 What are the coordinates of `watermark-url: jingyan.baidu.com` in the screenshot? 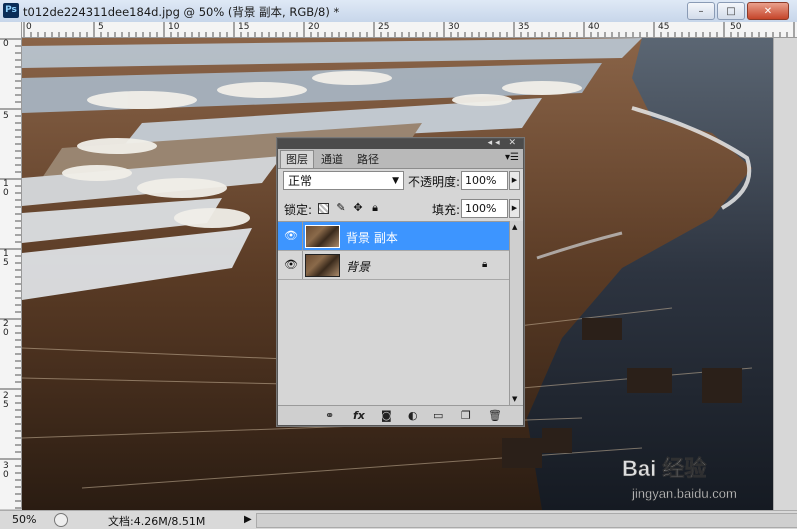 It's located at (684, 493).